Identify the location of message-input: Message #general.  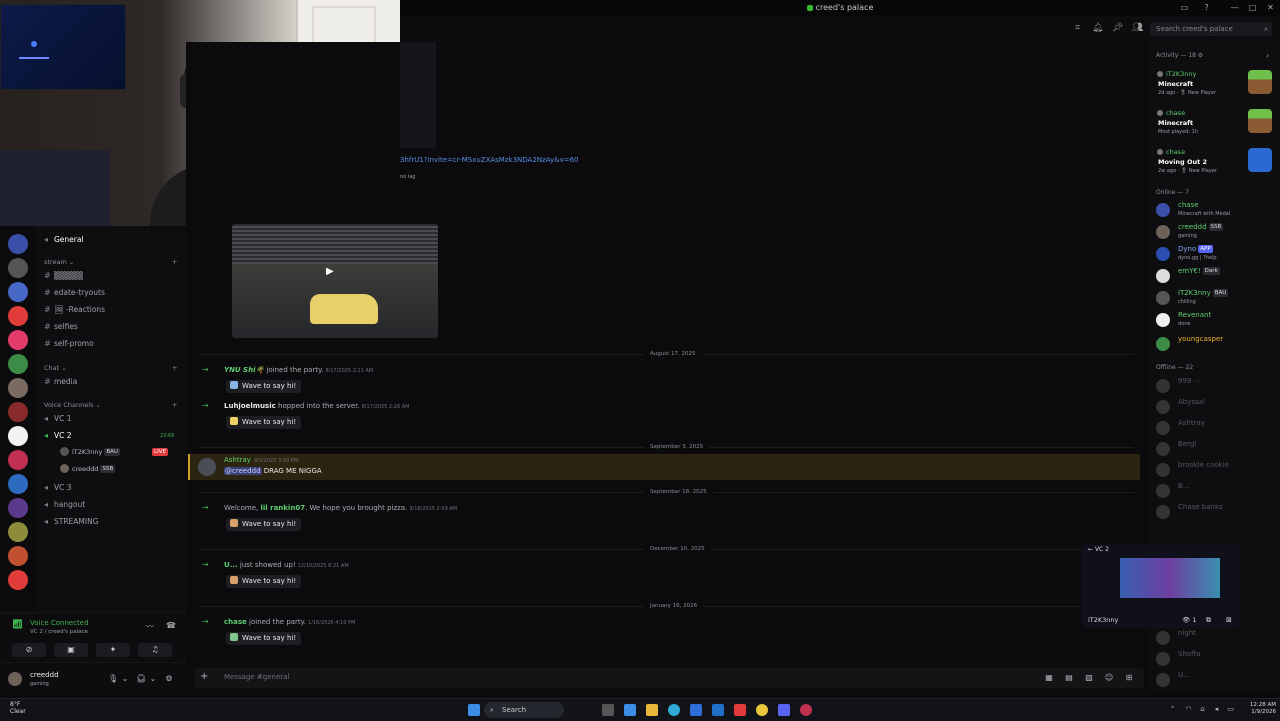
(256, 677).